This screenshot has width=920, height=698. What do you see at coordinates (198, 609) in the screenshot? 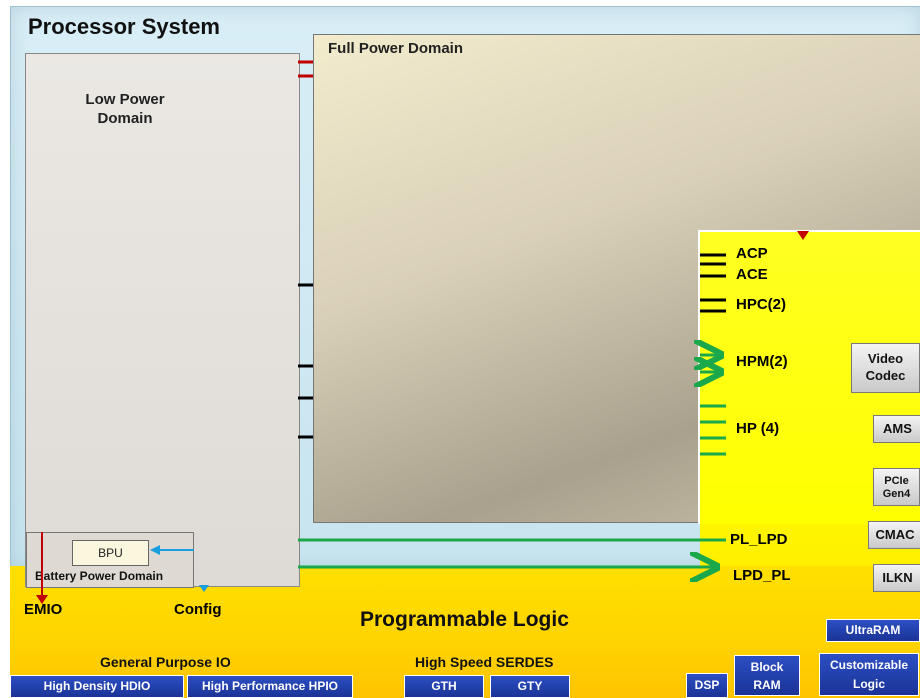
I see `config-label: Config` at bounding box center [198, 609].